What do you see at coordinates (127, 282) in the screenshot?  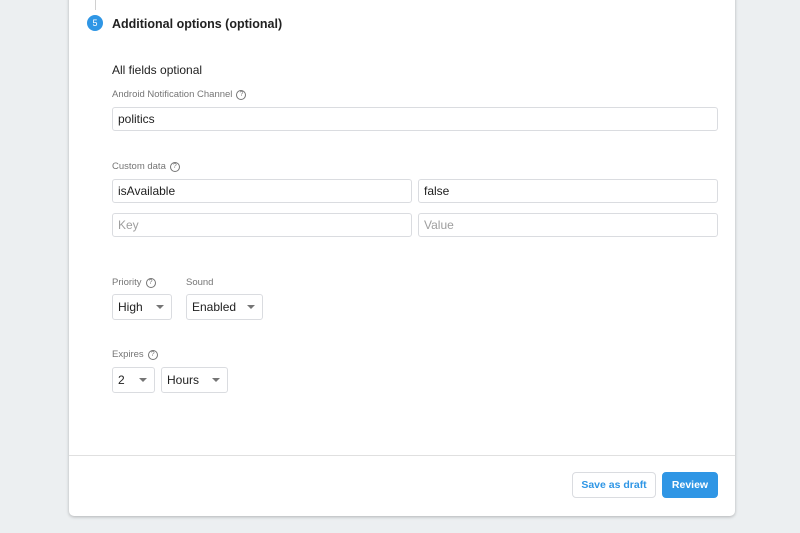 I see `priority-label-text: Priority` at bounding box center [127, 282].